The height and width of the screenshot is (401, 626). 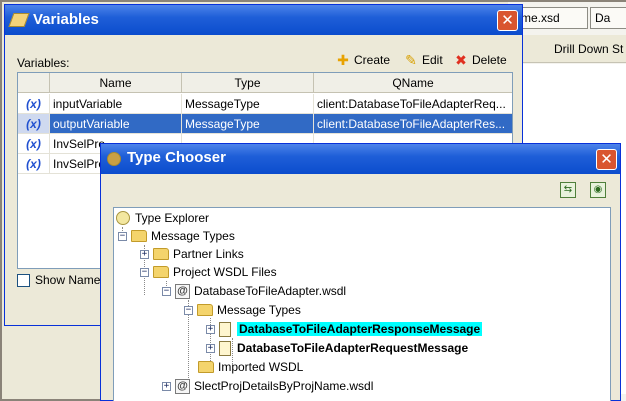 What do you see at coordinates (552, 18) in the screenshot?
I see `tab-xsd: me.xsd` at bounding box center [552, 18].